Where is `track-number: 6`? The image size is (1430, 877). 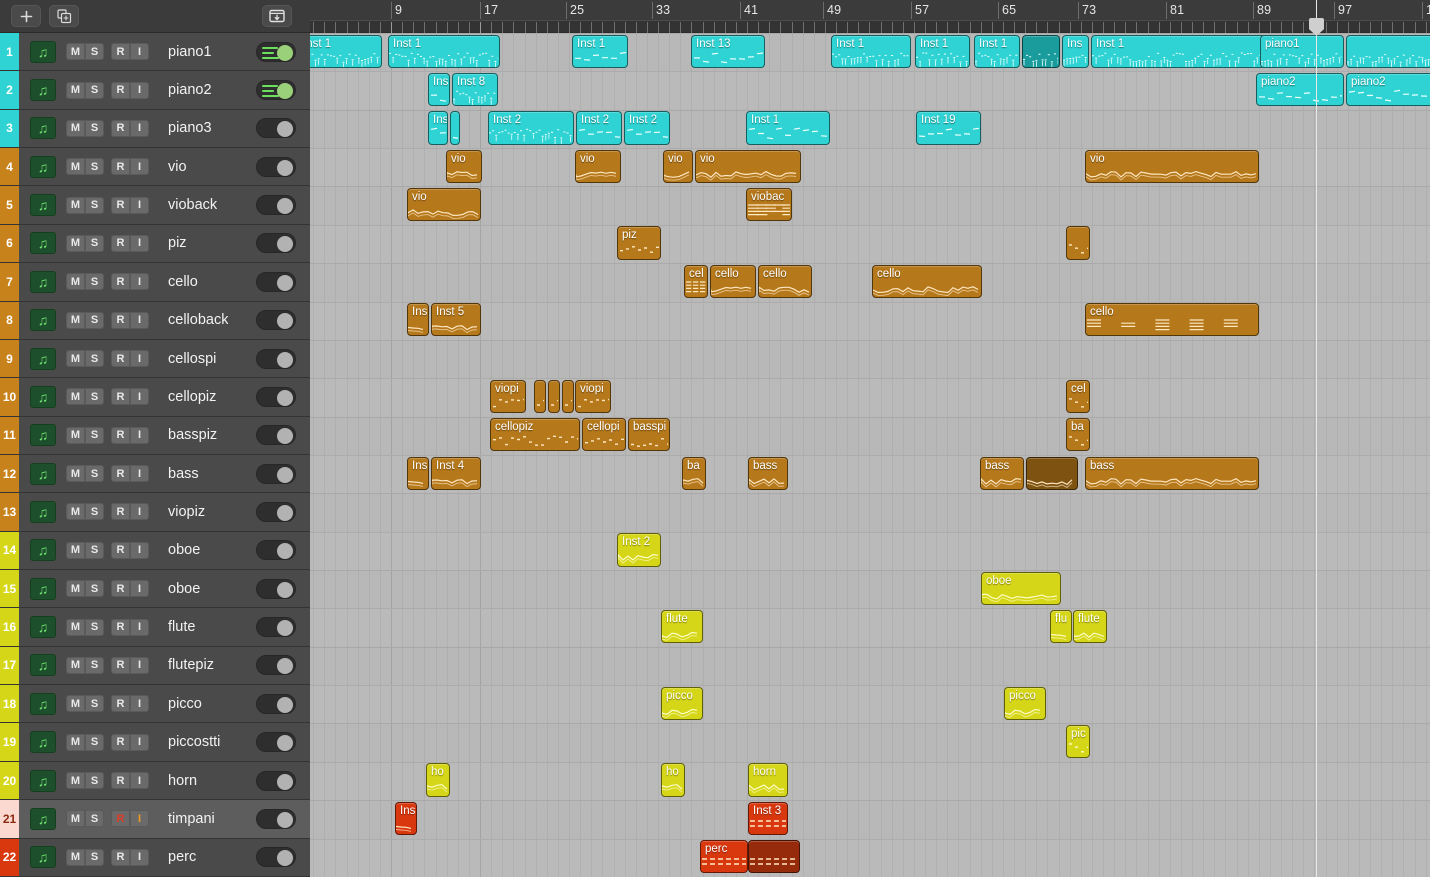
track-number: 6 is located at coordinates (9, 243).